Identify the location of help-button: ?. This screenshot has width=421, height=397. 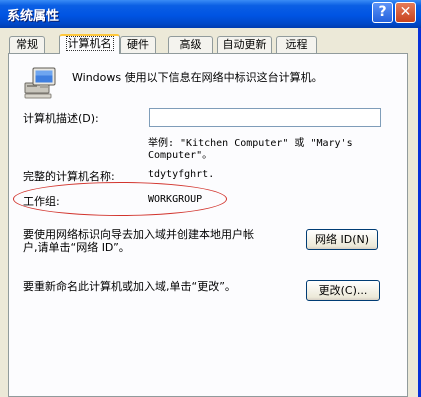
(382, 12).